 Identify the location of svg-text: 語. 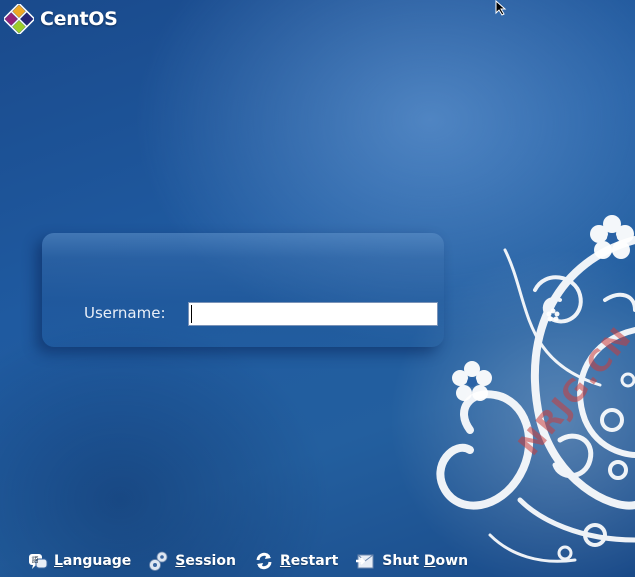
(35, 559).